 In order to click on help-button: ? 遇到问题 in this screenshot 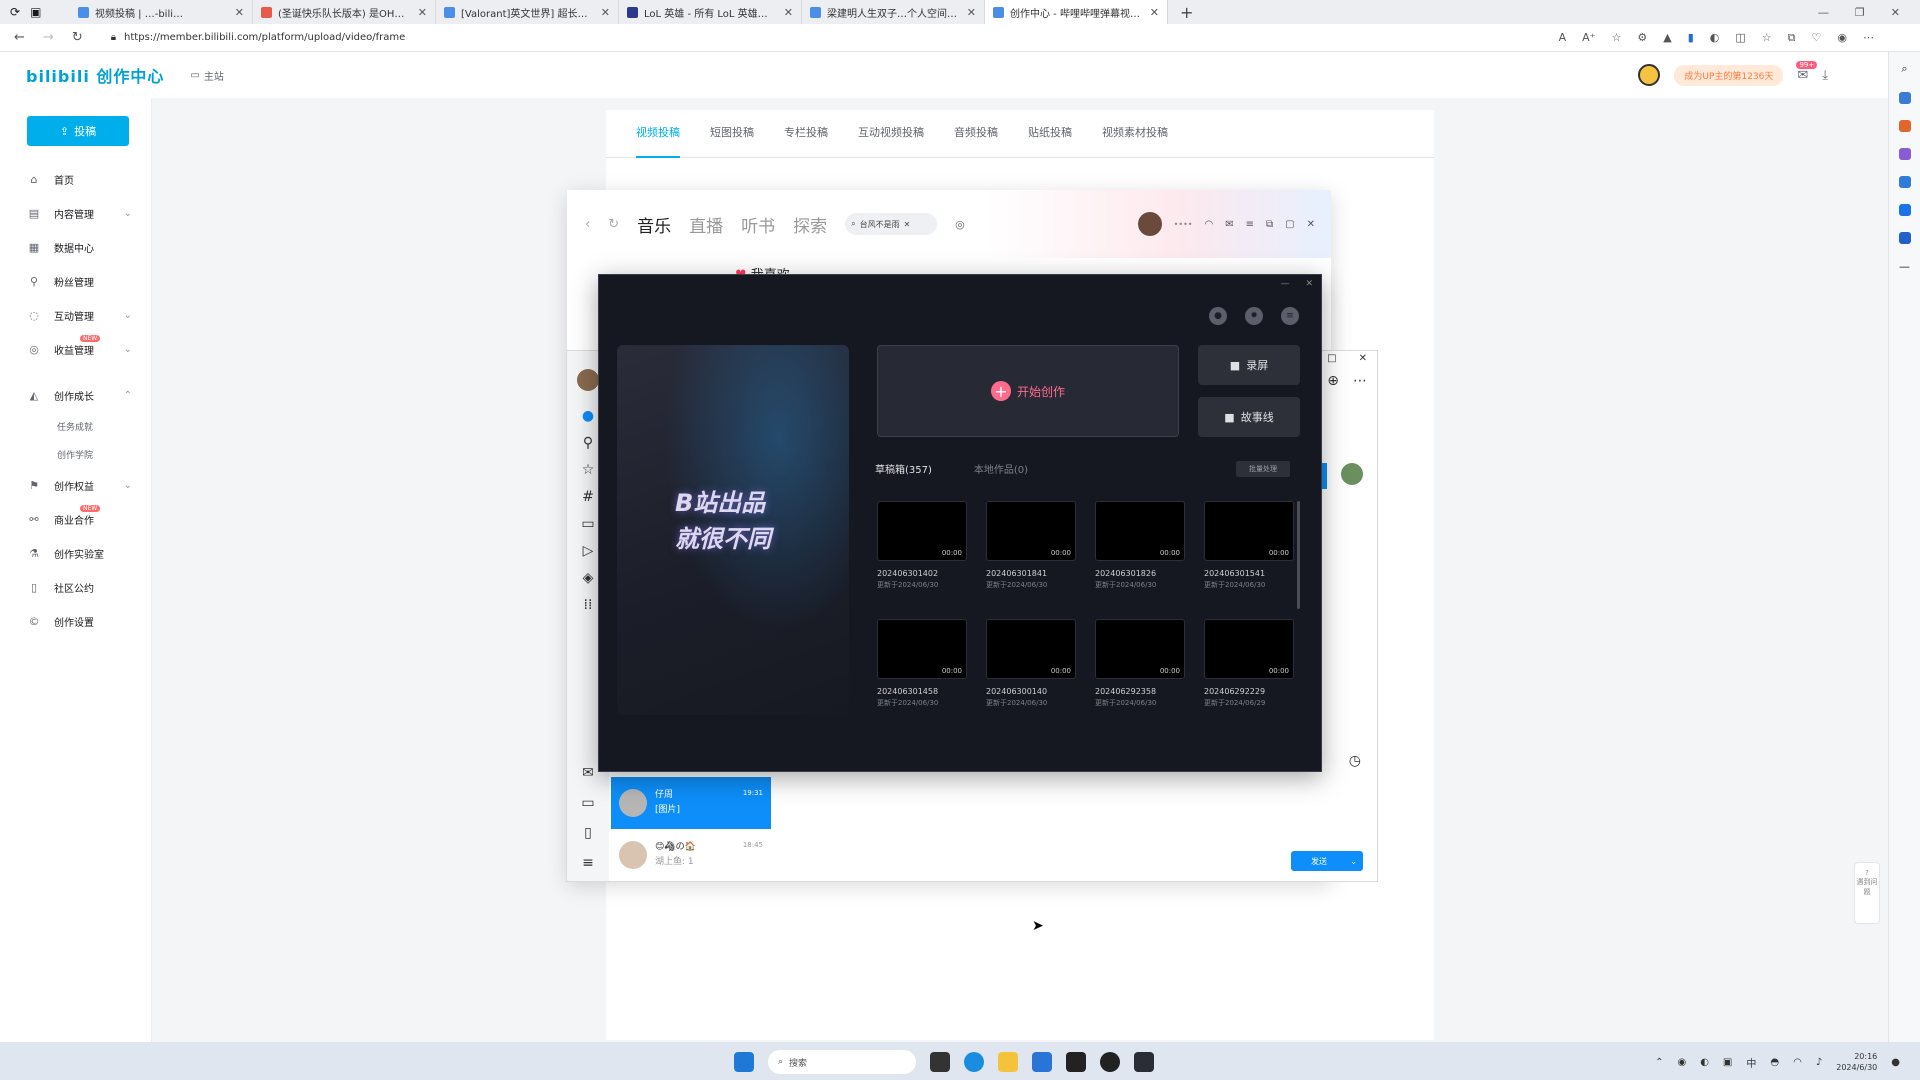, I will do `click(1867, 893)`.